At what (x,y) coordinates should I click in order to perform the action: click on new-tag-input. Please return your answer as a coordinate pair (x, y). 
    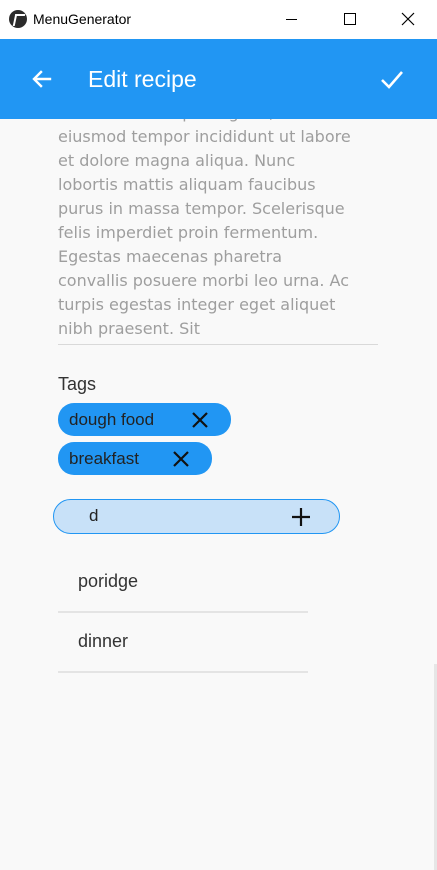
    Looking at the image, I should click on (189, 516).